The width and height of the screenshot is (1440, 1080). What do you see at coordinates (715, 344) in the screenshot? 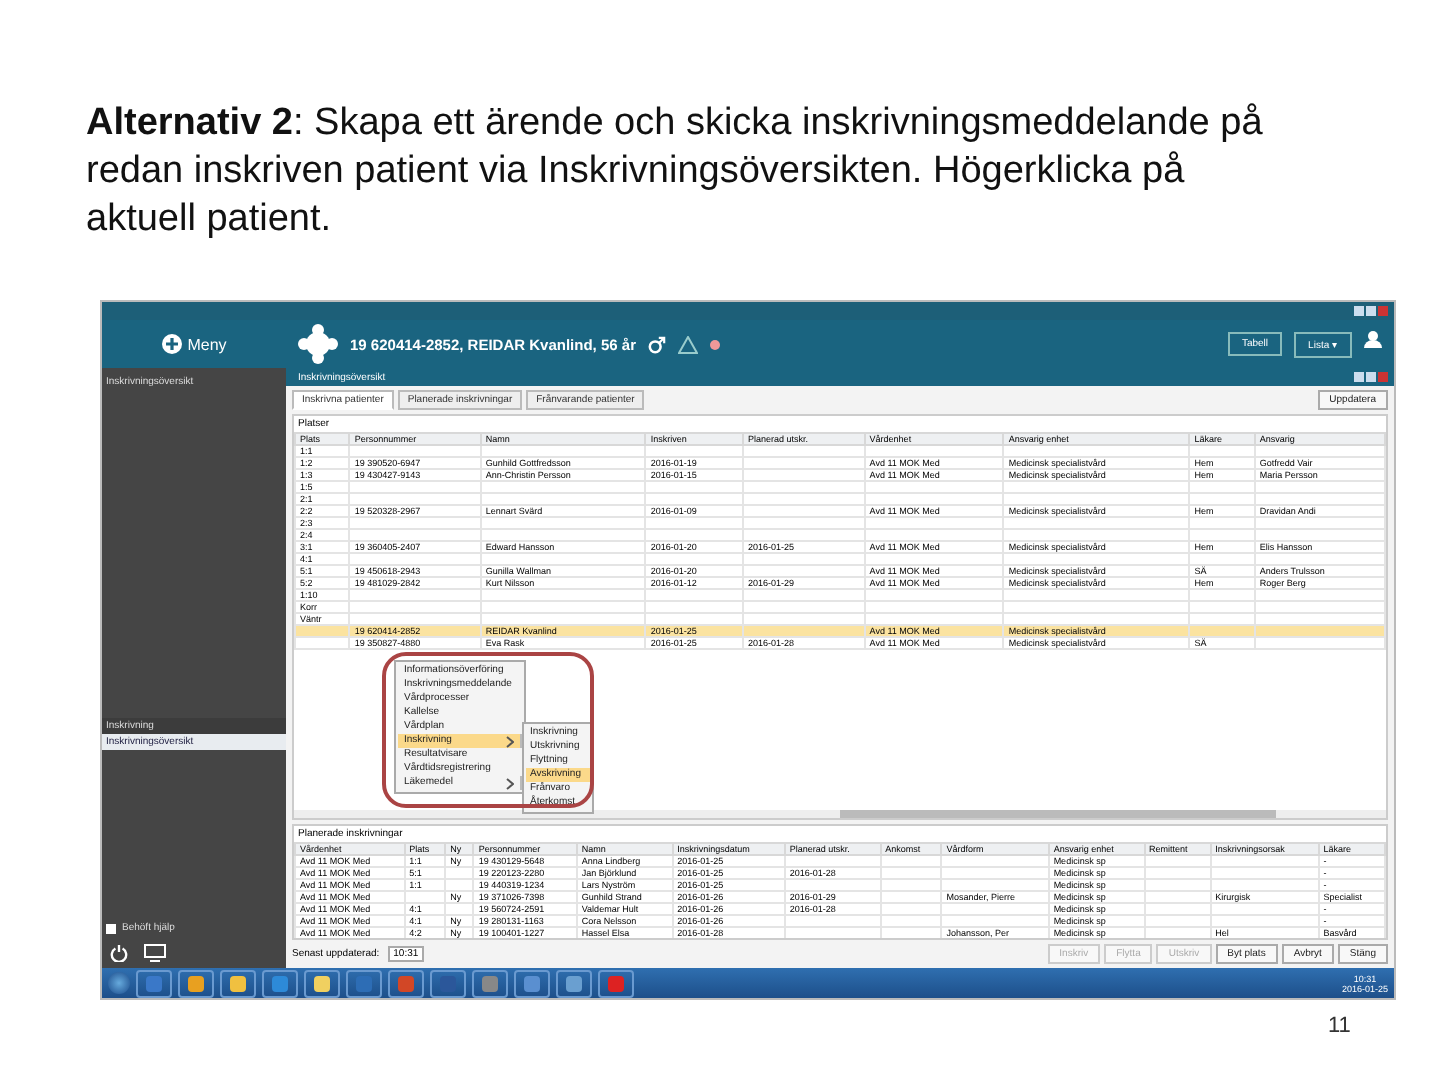
I see `dot-icon` at bounding box center [715, 344].